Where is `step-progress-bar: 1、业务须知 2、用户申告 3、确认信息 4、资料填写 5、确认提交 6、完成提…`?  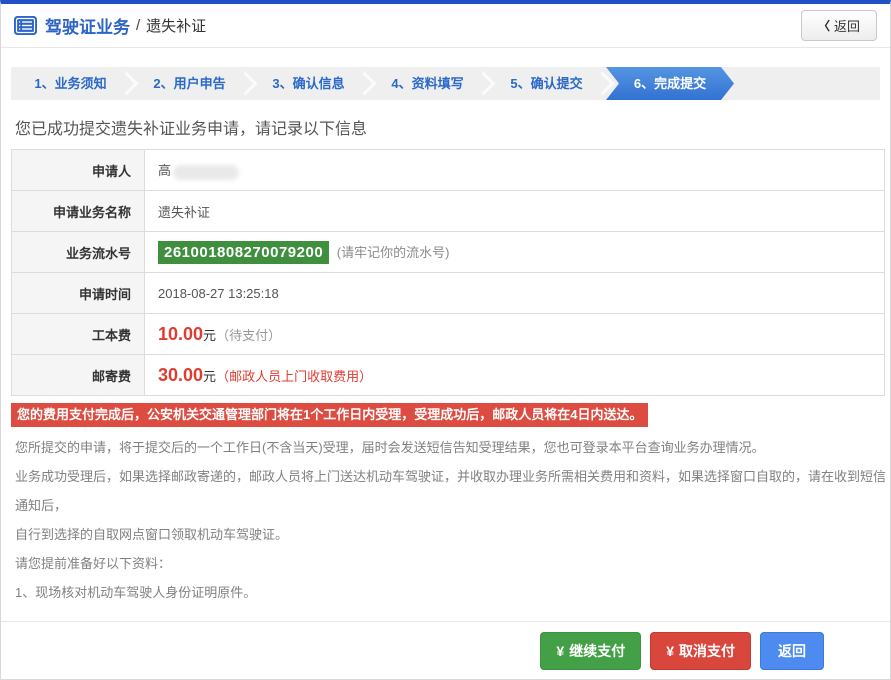 step-progress-bar: 1、业务须知 2、用户申告 3、确认信息 4、资料填写 5、确认提交 6、完成提… is located at coordinates (445, 83).